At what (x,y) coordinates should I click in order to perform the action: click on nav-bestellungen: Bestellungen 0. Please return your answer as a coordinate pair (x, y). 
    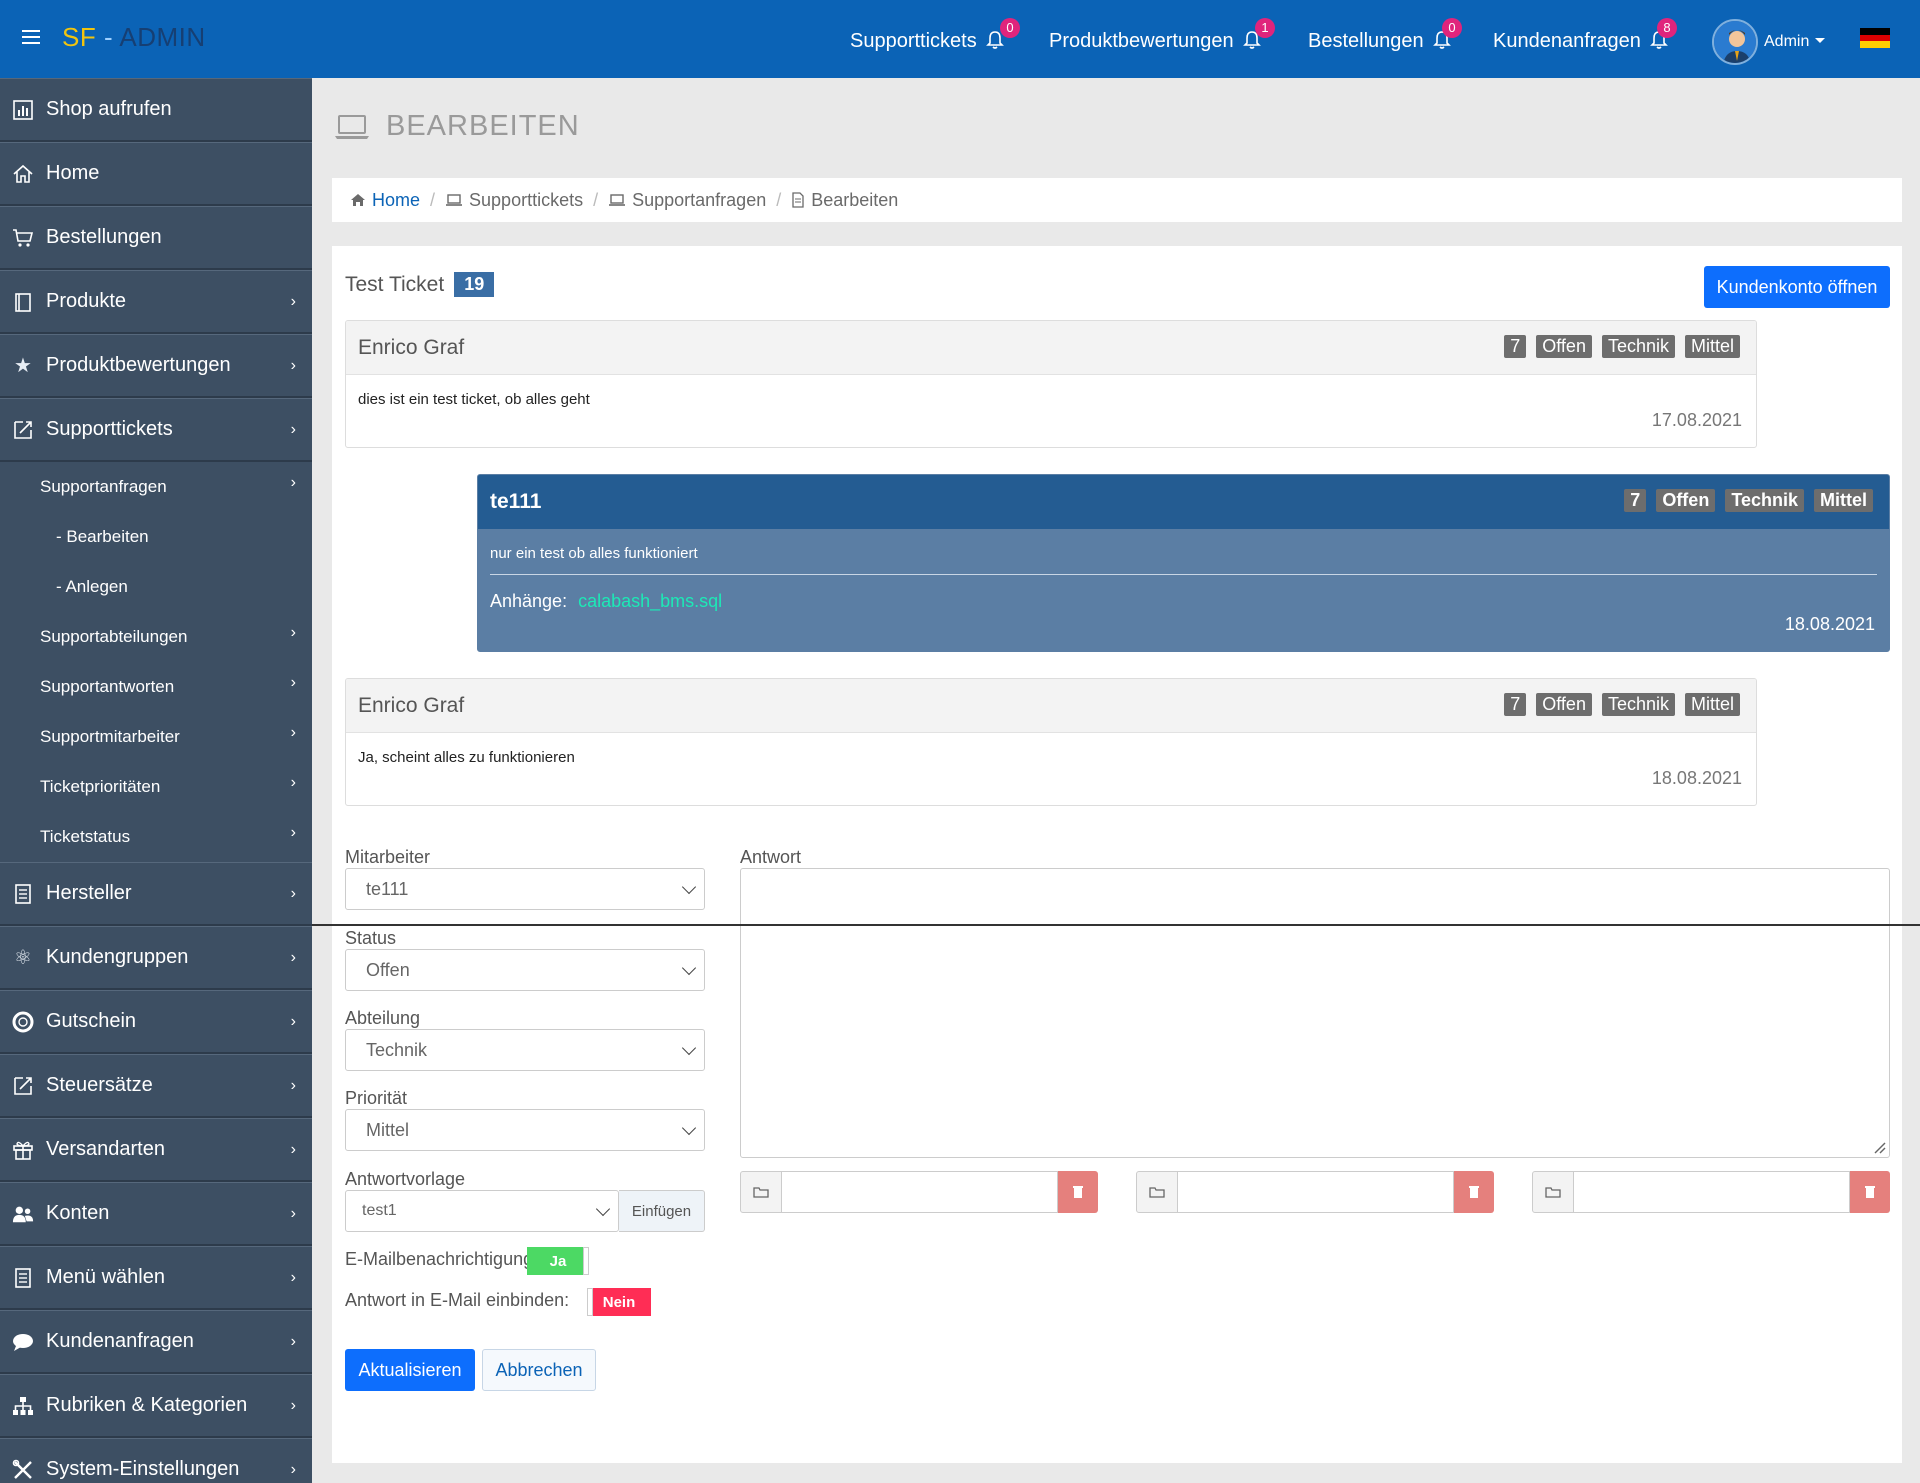
    Looking at the image, I should click on (1385, 35).